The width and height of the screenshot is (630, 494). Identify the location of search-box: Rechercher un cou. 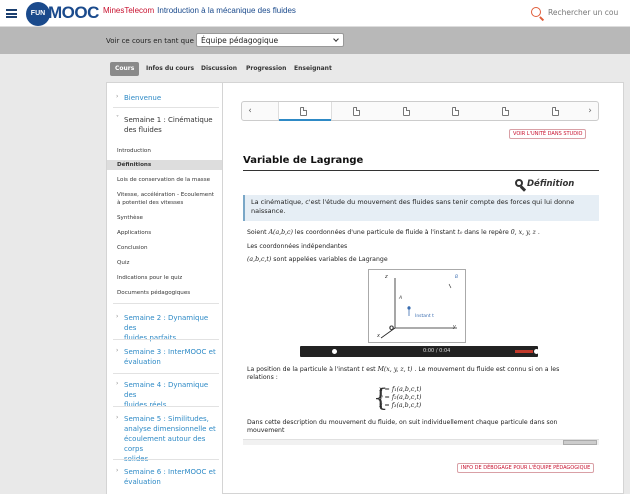
(579, 14).